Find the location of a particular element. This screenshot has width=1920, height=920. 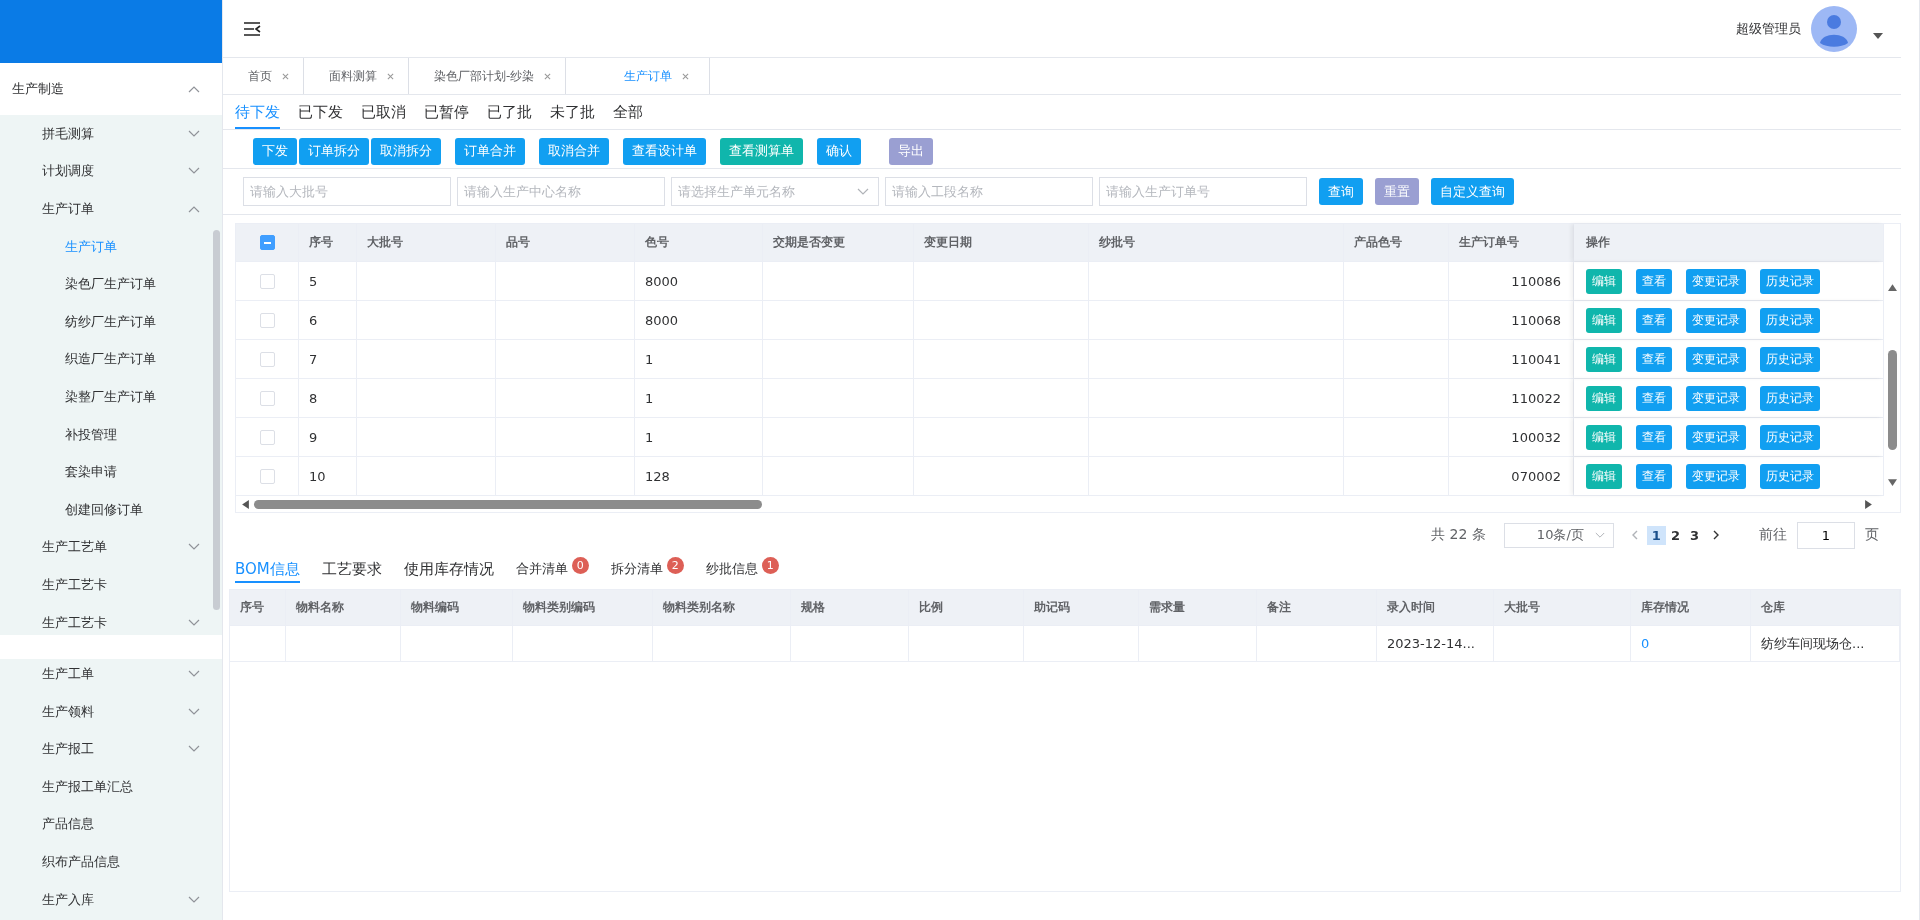

toolbar-button: 订单拆分 is located at coordinates (334, 151).